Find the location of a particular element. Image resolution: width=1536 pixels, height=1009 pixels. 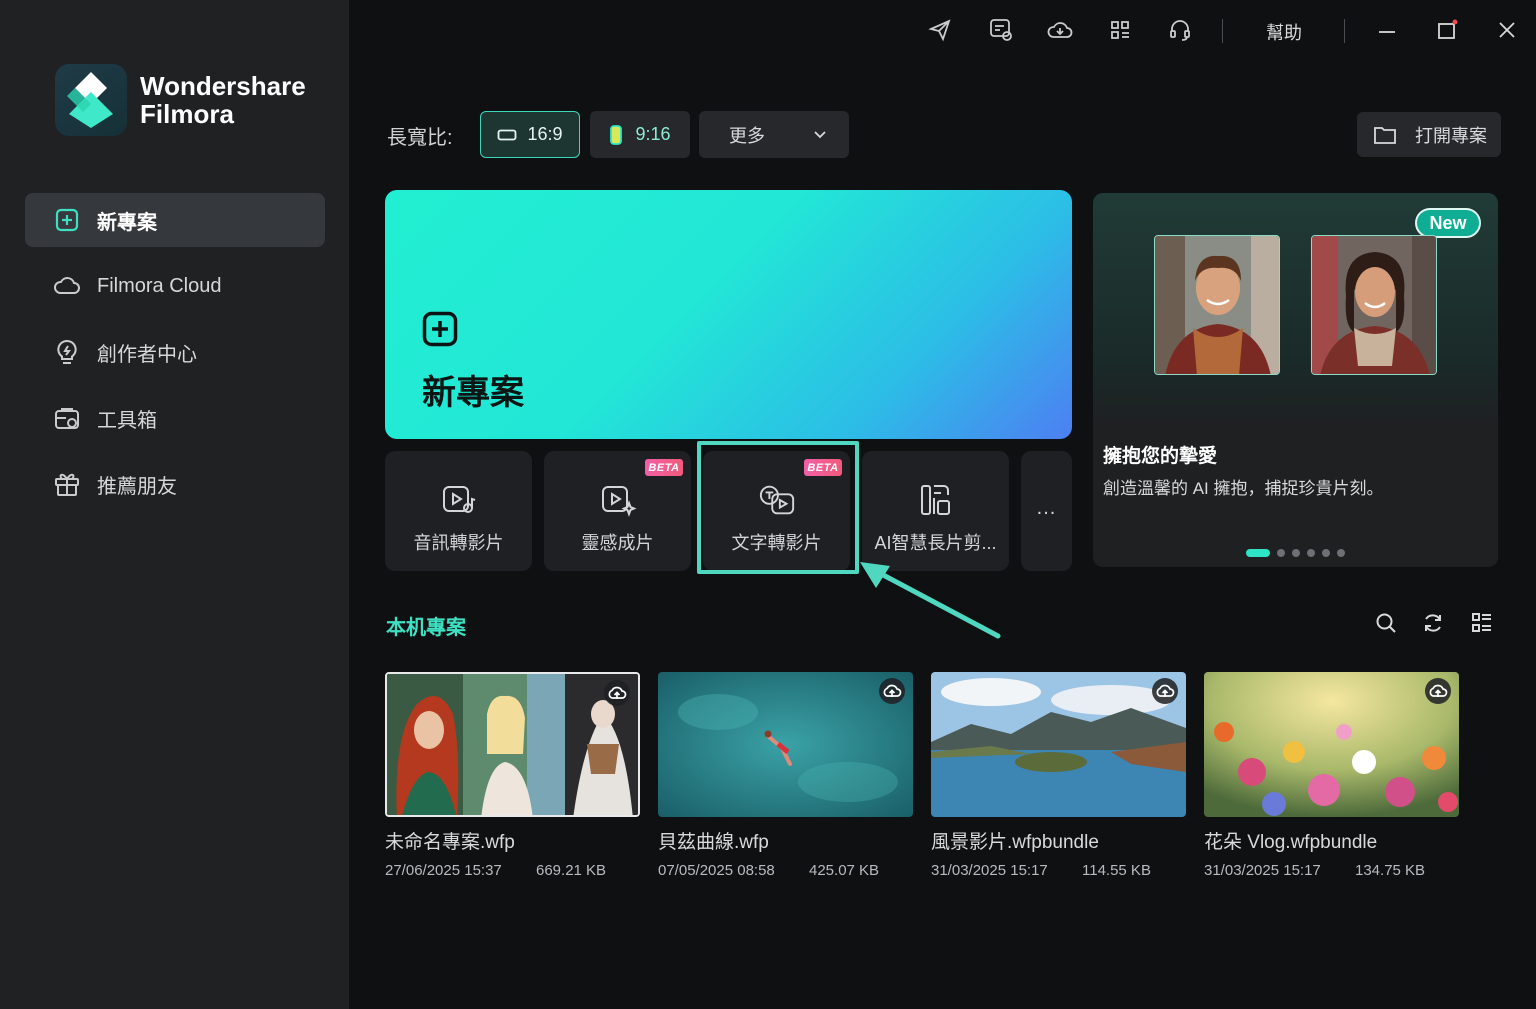

sidebar-item-label: 推薦朋友 is located at coordinates (137, 486).